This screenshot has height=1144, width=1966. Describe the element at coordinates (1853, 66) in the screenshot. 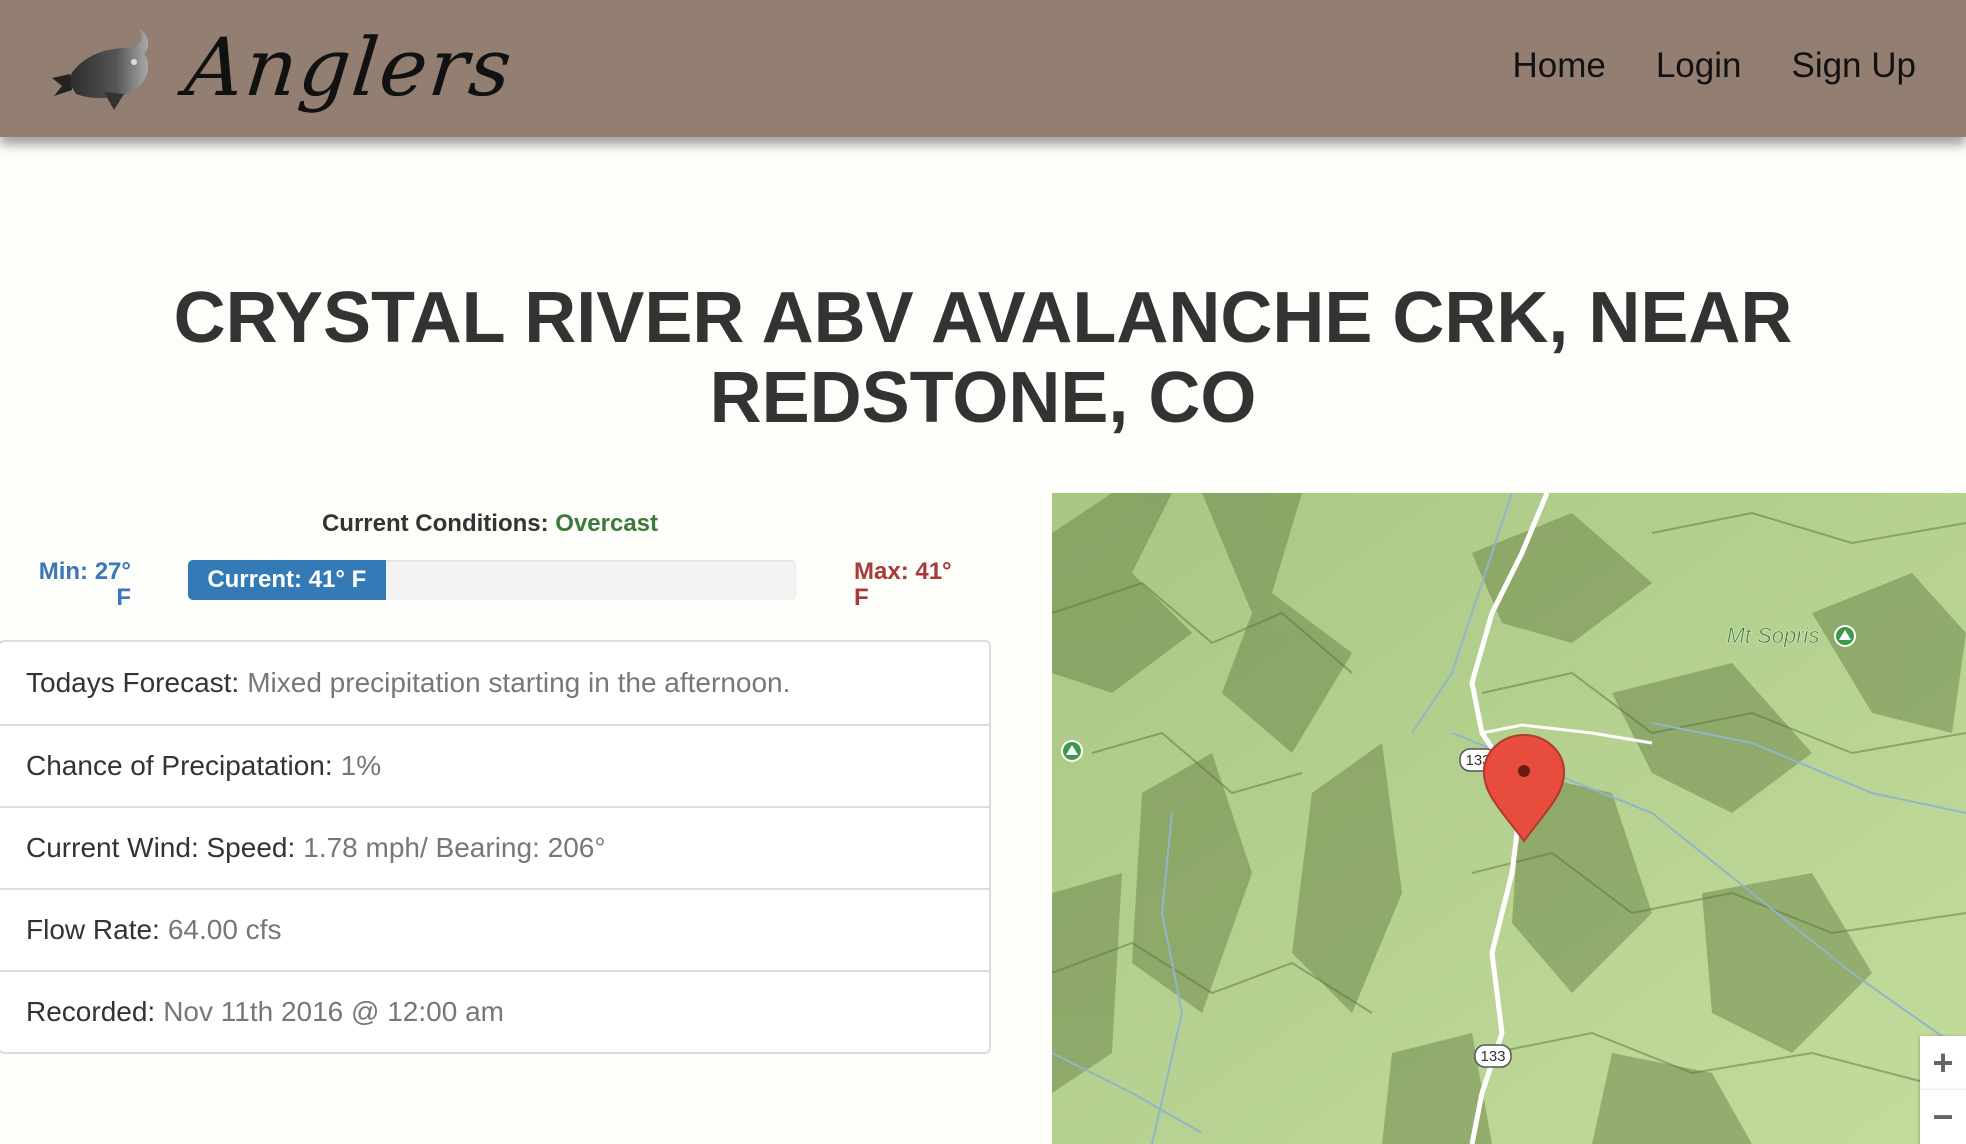

I see `nav-signup-link: Sign Up` at that location.